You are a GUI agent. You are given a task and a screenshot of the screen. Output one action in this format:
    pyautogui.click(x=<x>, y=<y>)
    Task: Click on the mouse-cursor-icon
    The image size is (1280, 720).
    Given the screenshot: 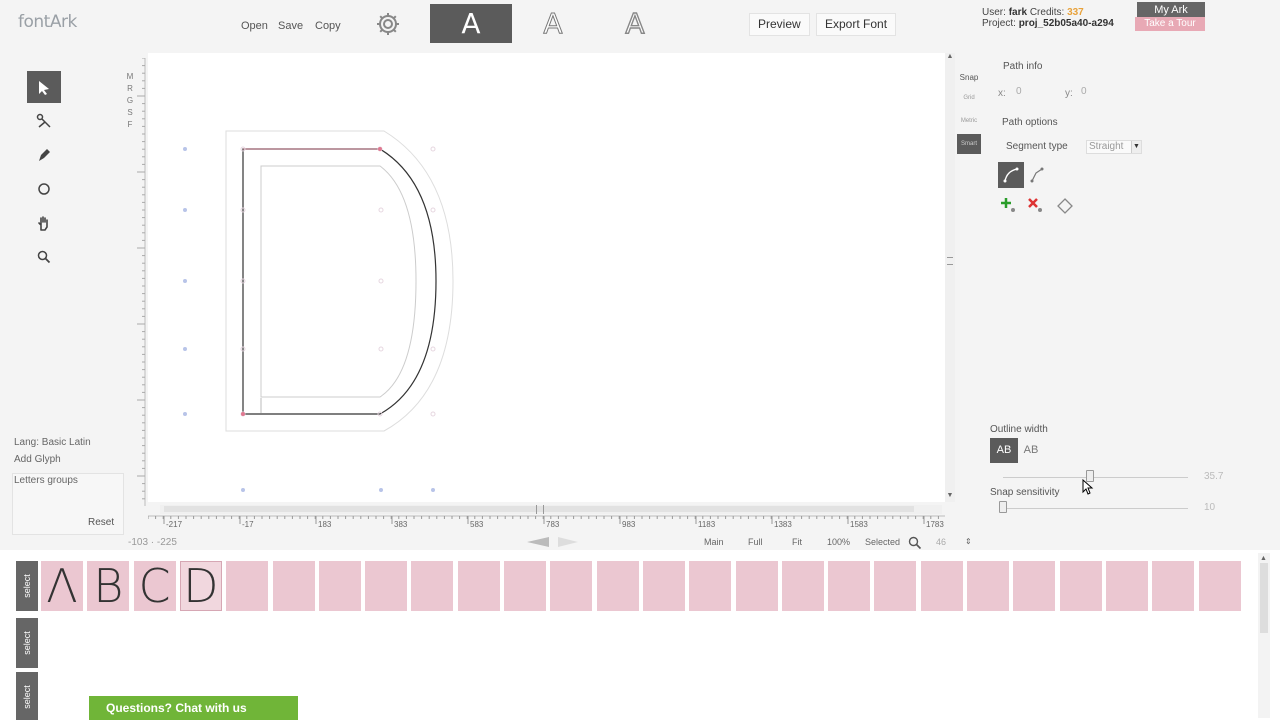 What is the action you would take?
    pyautogui.click(x=1088, y=489)
    